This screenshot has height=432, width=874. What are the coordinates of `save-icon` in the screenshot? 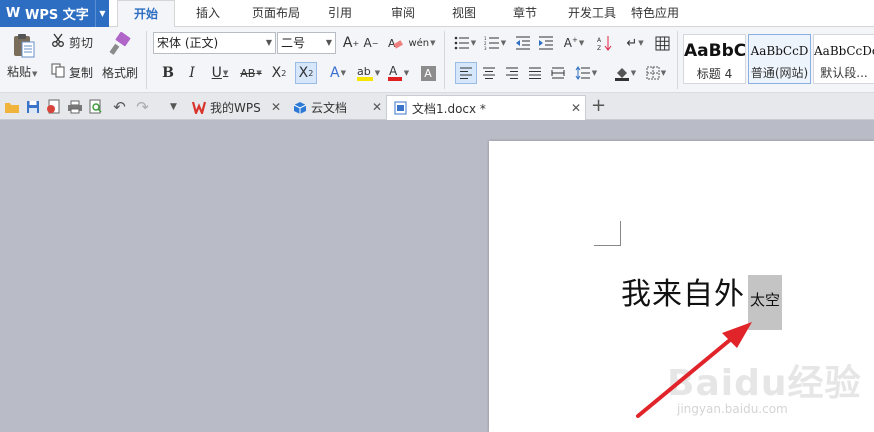 It's located at (32, 106).